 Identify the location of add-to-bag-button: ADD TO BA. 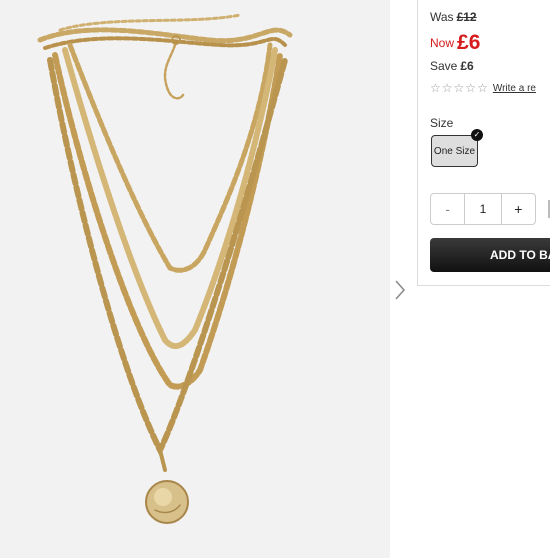
(490, 255).